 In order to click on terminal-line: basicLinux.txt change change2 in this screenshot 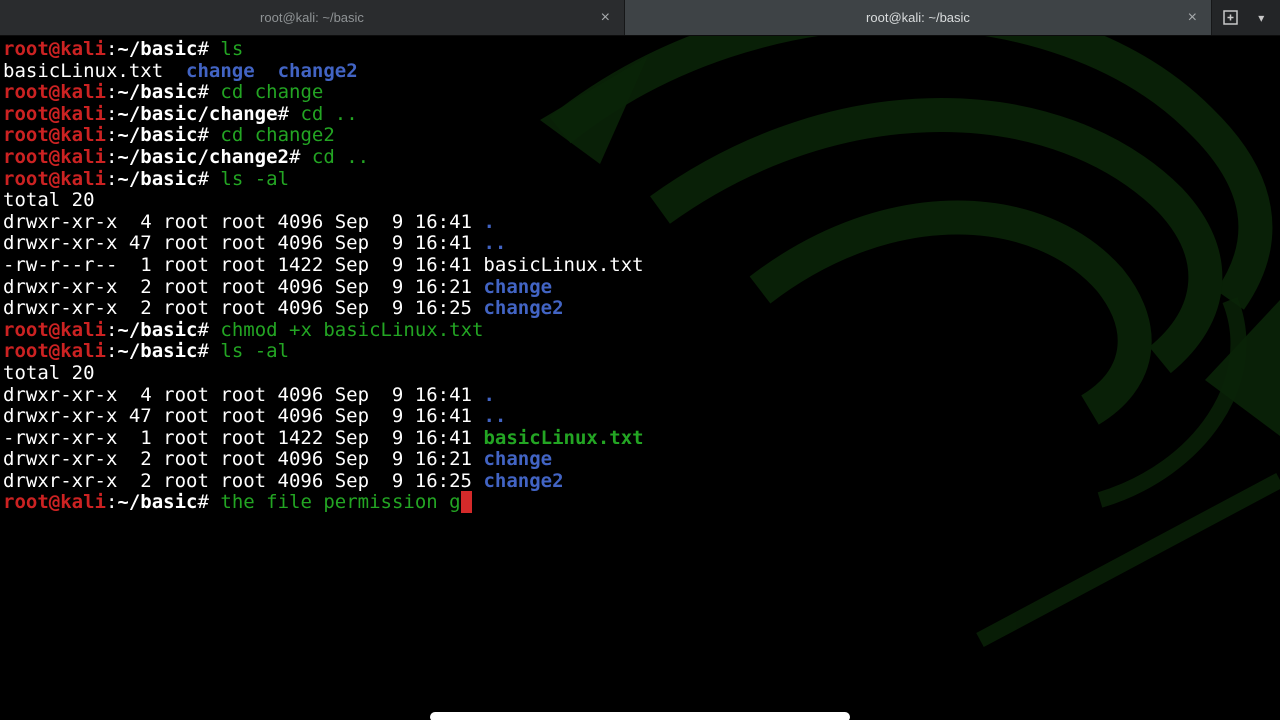, I will do `click(180, 70)`.